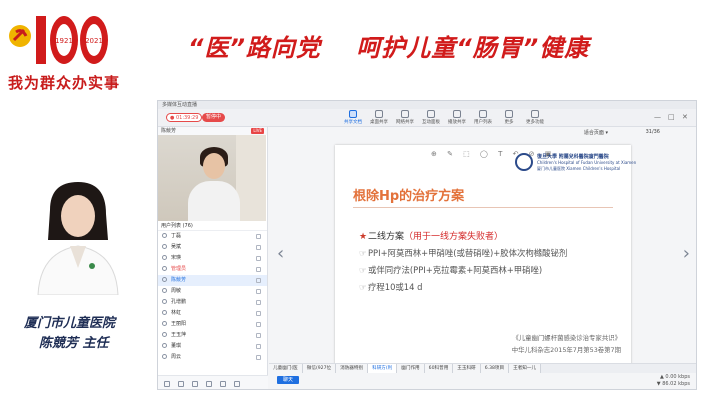 This screenshot has height=405, width=720. I want to click on upload-speed-value: 0.00 kbps, so click(677, 377).